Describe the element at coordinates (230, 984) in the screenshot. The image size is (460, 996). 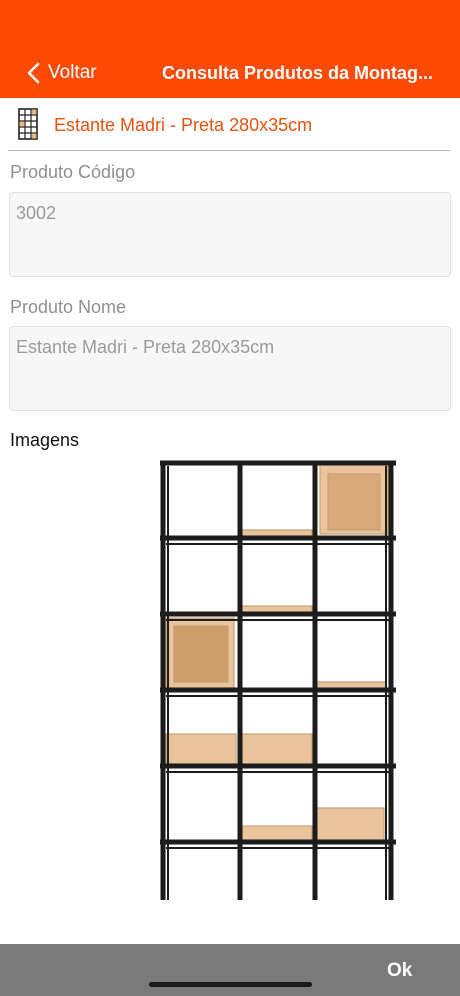
I see `home-indicator` at that location.